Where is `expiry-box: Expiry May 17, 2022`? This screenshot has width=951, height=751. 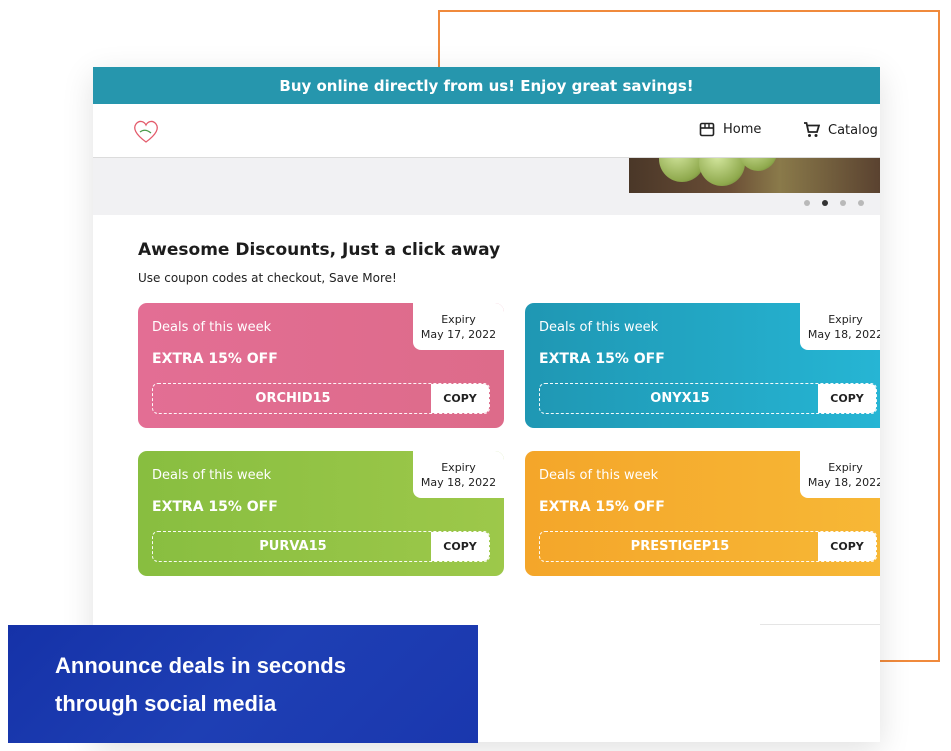
expiry-box: Expiry May 17, 2022 is located at coordinates (458, 326).